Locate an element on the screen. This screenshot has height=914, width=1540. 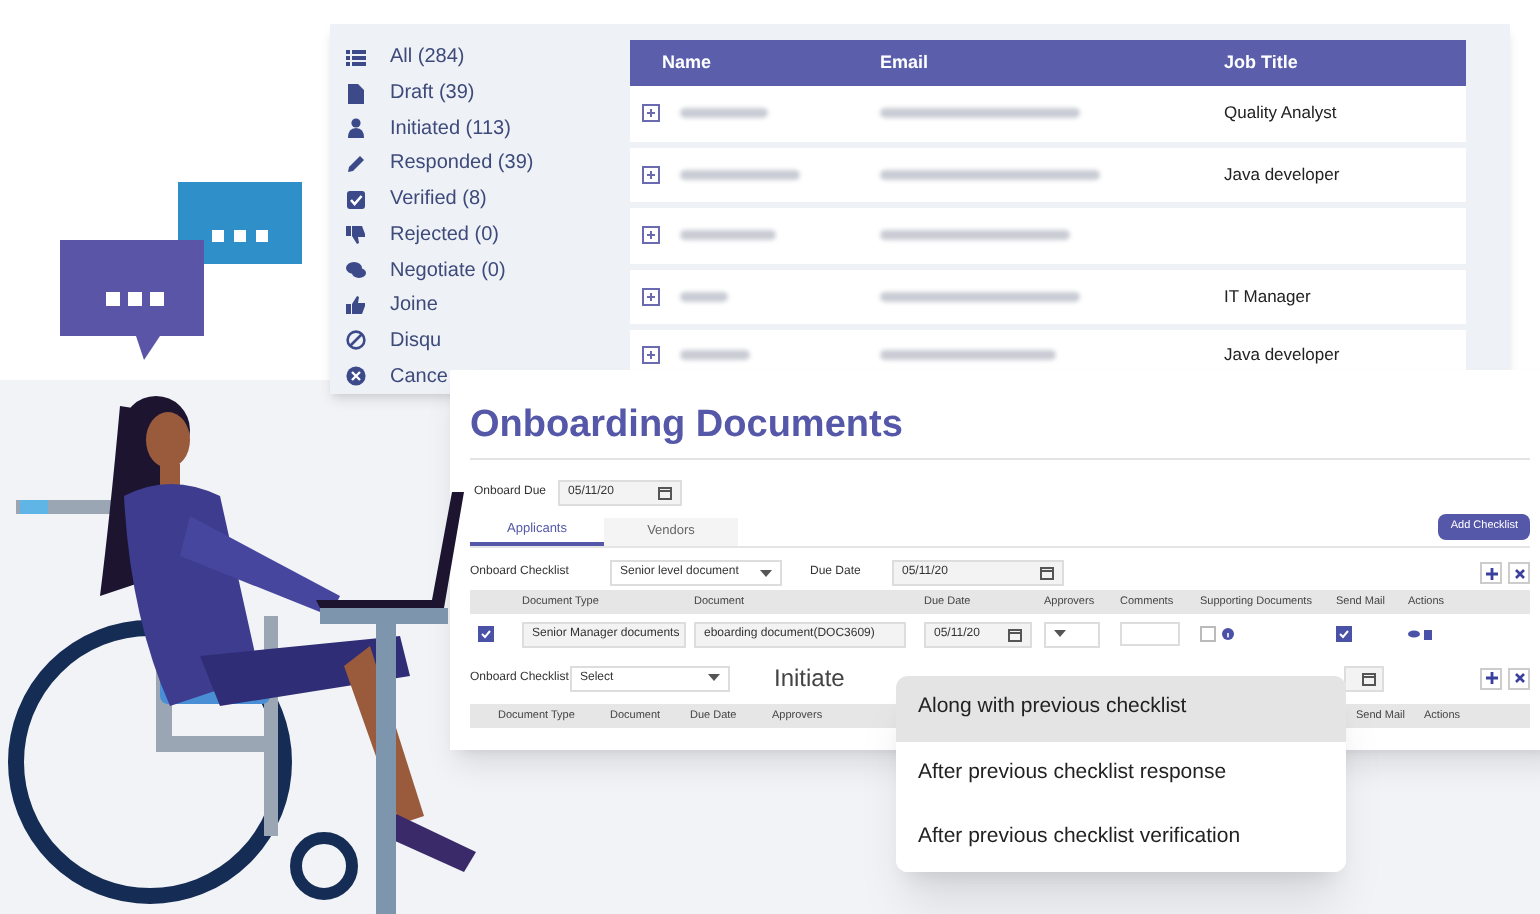
sidebar-item: Cance is located at coordinates (419, 376).